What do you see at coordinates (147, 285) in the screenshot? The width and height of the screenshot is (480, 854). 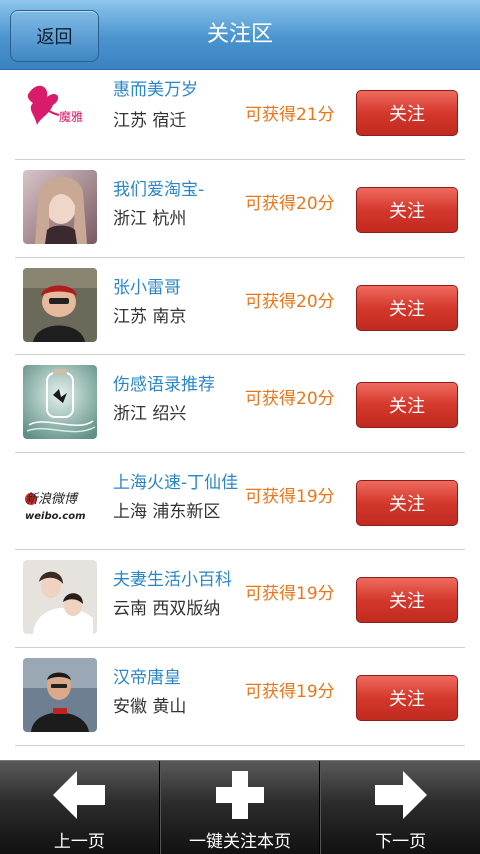 I see `account-name: 张小雷哥` at bounding box center [147, 285].